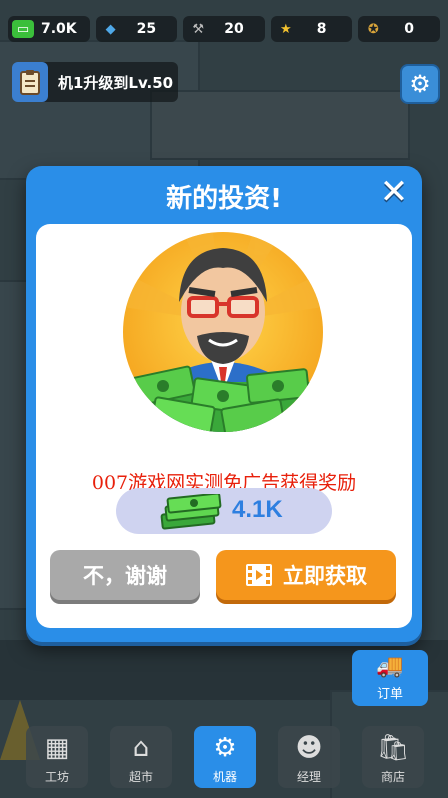  What do you see at coordinates (146, 29) in the screenshot?
I see `gem-value: 25` at bounding box center [146, 29].